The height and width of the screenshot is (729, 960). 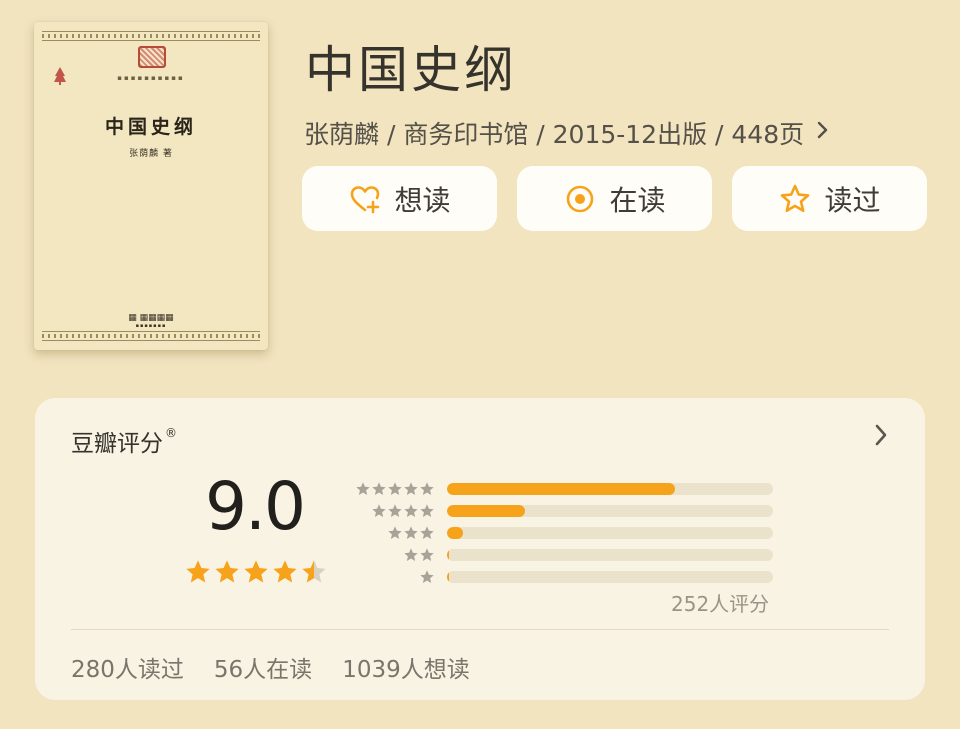 I want to click on rating-distribution, so click(x=563, y=533).